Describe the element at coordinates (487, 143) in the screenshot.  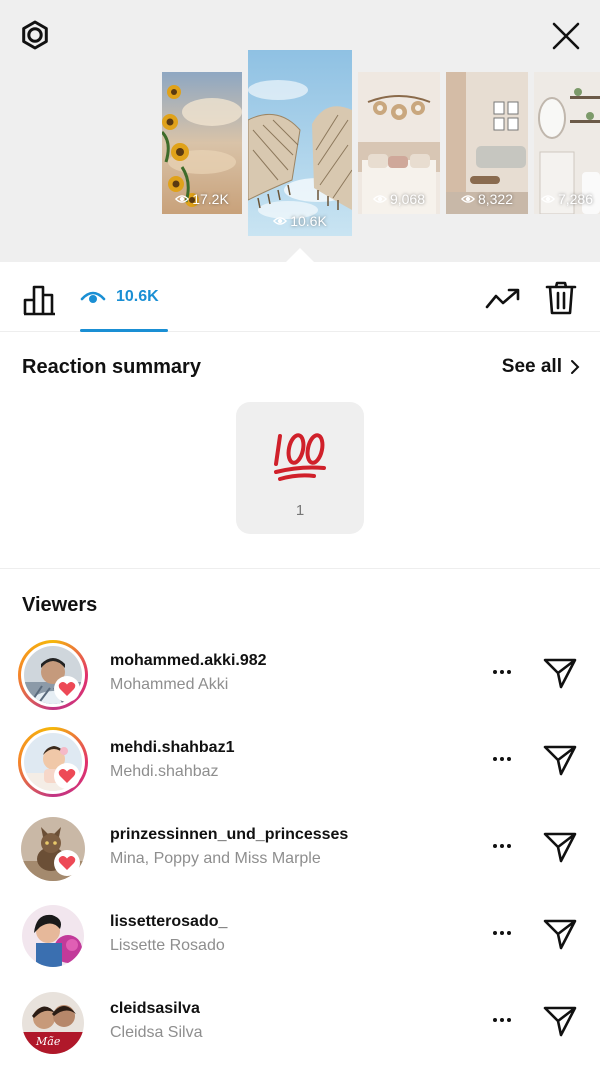
I see `story-thumbnail: 8,322` at that location.